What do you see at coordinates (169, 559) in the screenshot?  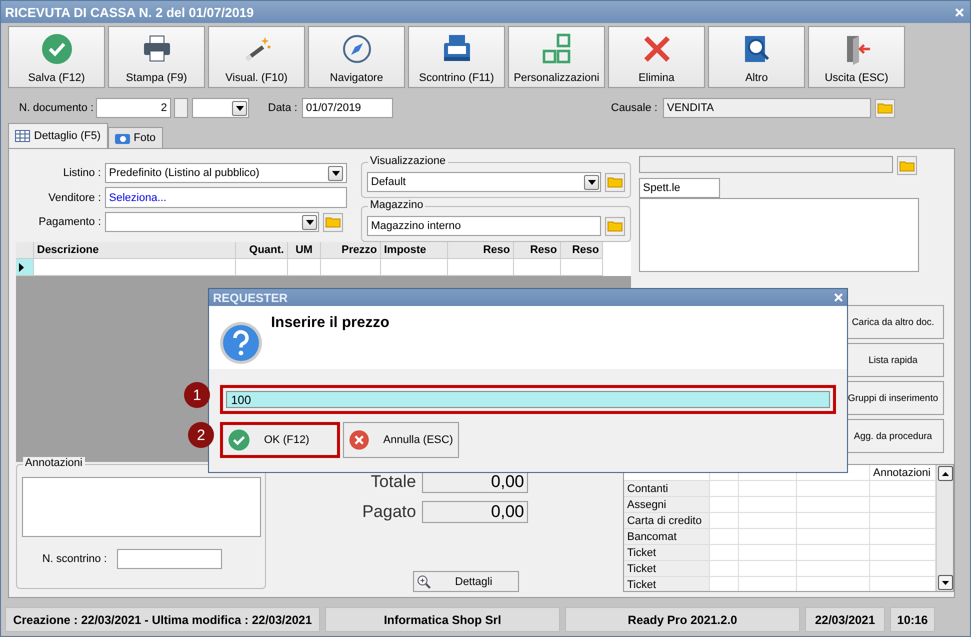 I see `receipt-number-field` at bounding box center [169, 559].